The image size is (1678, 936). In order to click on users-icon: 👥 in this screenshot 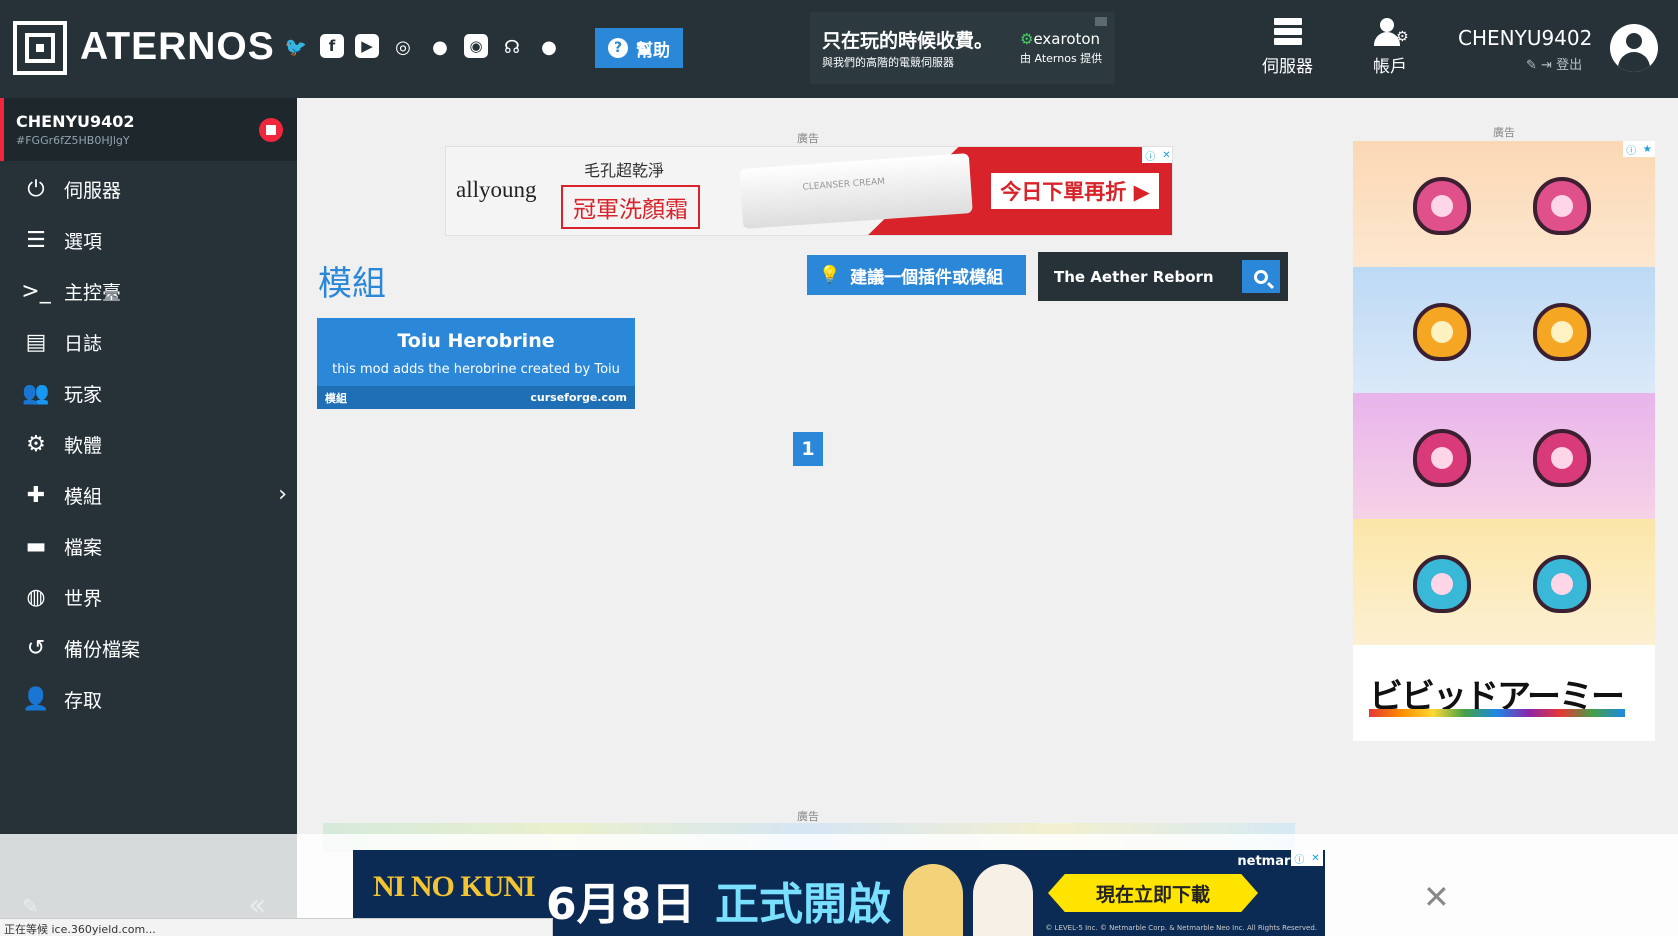, I will do `click(36, 393)`.